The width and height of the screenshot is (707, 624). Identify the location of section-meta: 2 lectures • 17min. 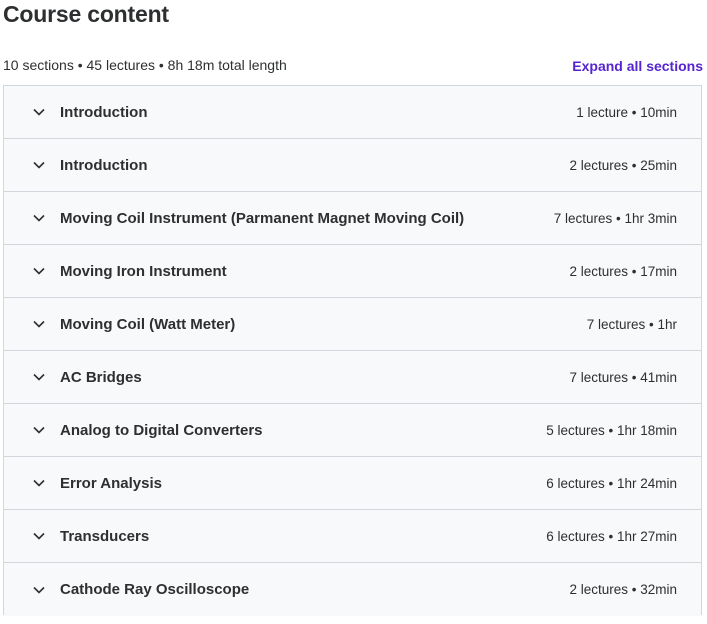
(623, 271).